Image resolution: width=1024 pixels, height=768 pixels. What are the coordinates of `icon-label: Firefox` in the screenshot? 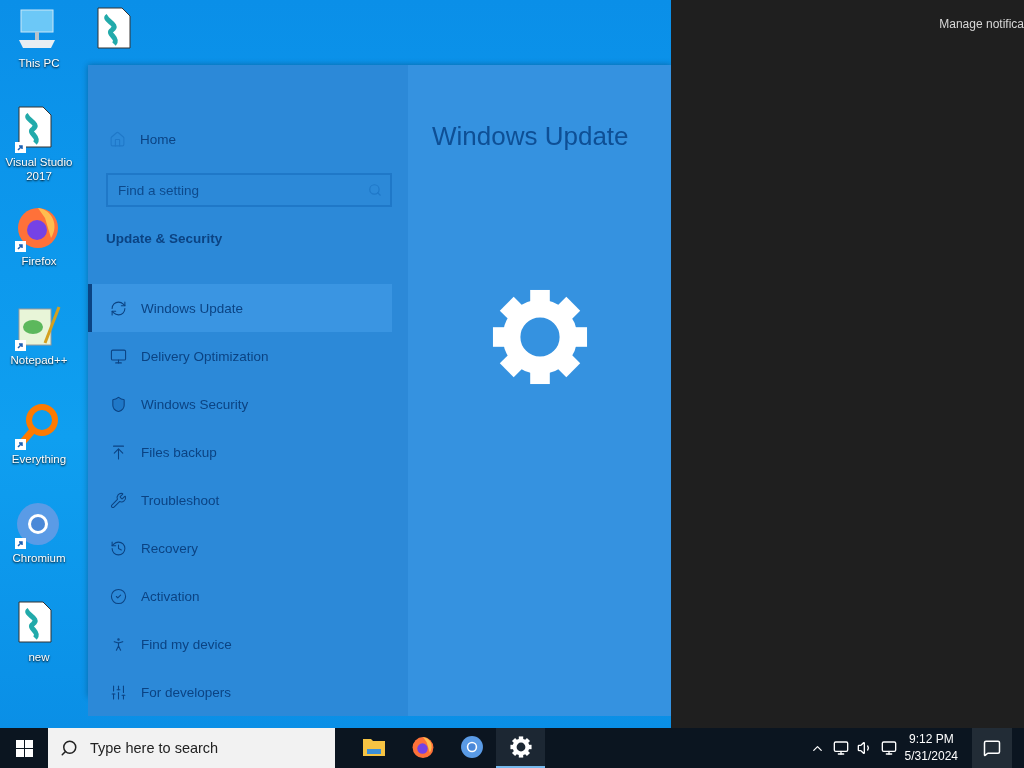 It's located at (39, 261).